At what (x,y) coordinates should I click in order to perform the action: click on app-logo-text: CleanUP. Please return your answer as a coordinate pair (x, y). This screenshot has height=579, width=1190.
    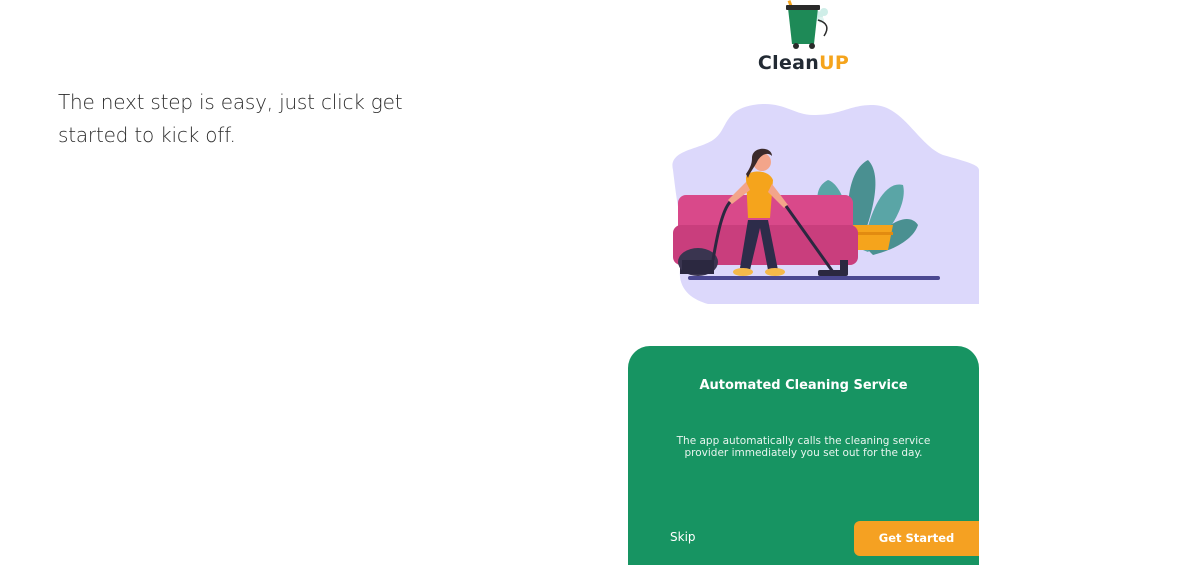
    Looking at the image, I should click on (803, 63).